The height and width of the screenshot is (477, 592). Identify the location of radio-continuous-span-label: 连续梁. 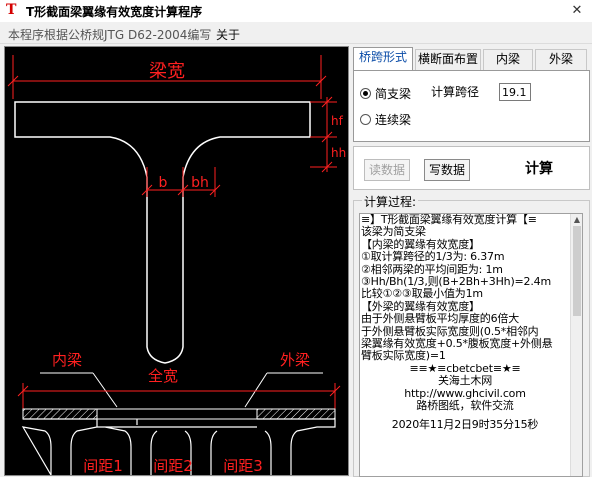
(393, 120).